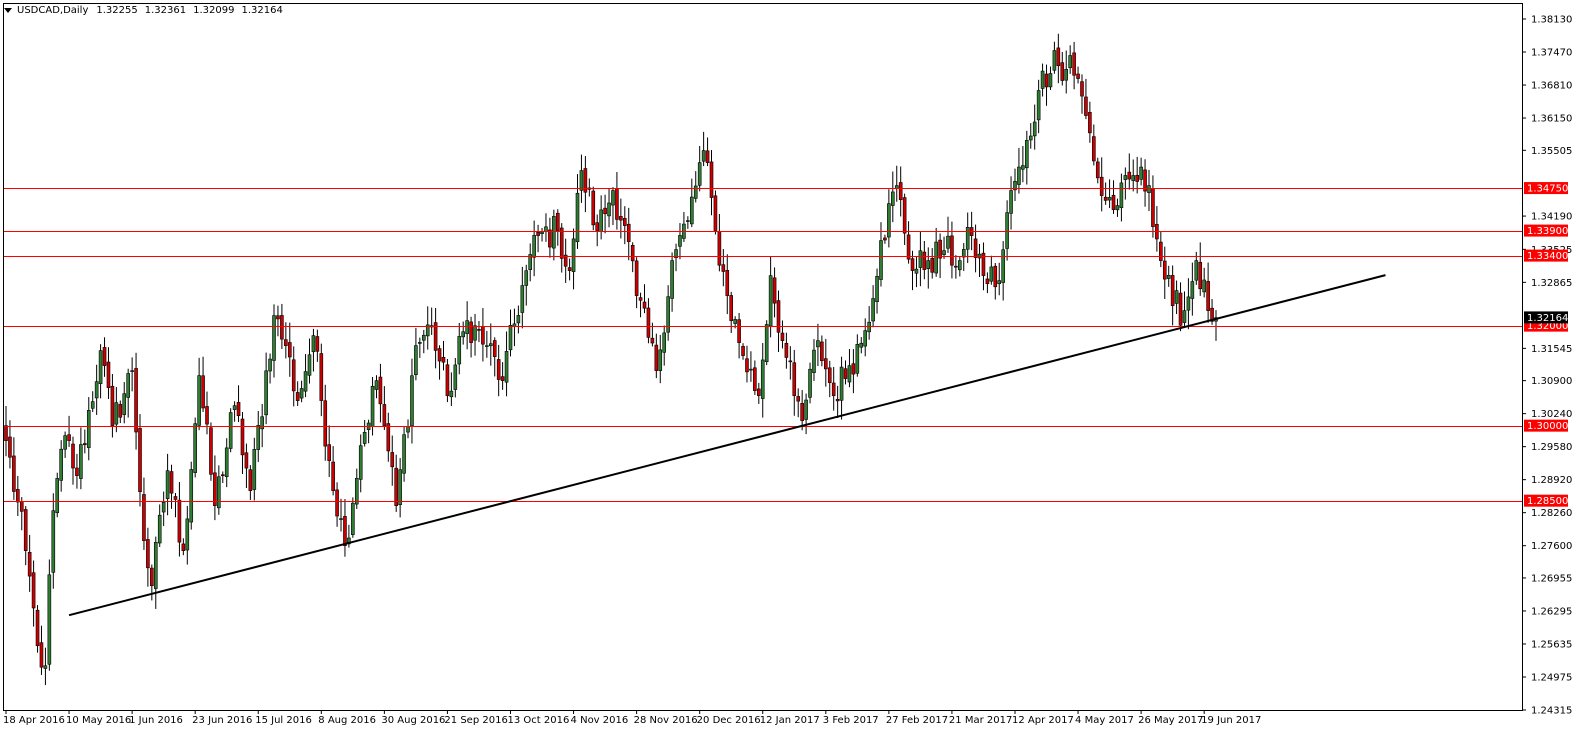 The width and height of the screenshot is (1596, 744). Describe the element at coordinates (1043, 720) in the screenshot. I see `x-tick-label: 12 Apr 2017` at that location.